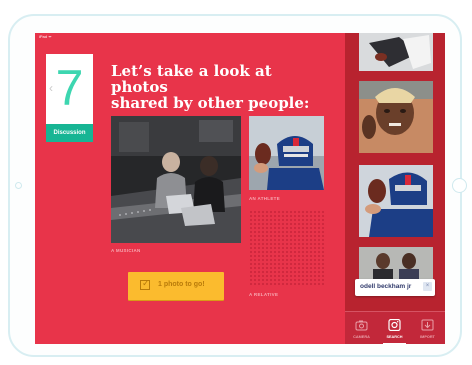 The height and width of the screenshot is (365, 472). I want to click on caption-athlete: AN ATHLETE, so click(264, 198).